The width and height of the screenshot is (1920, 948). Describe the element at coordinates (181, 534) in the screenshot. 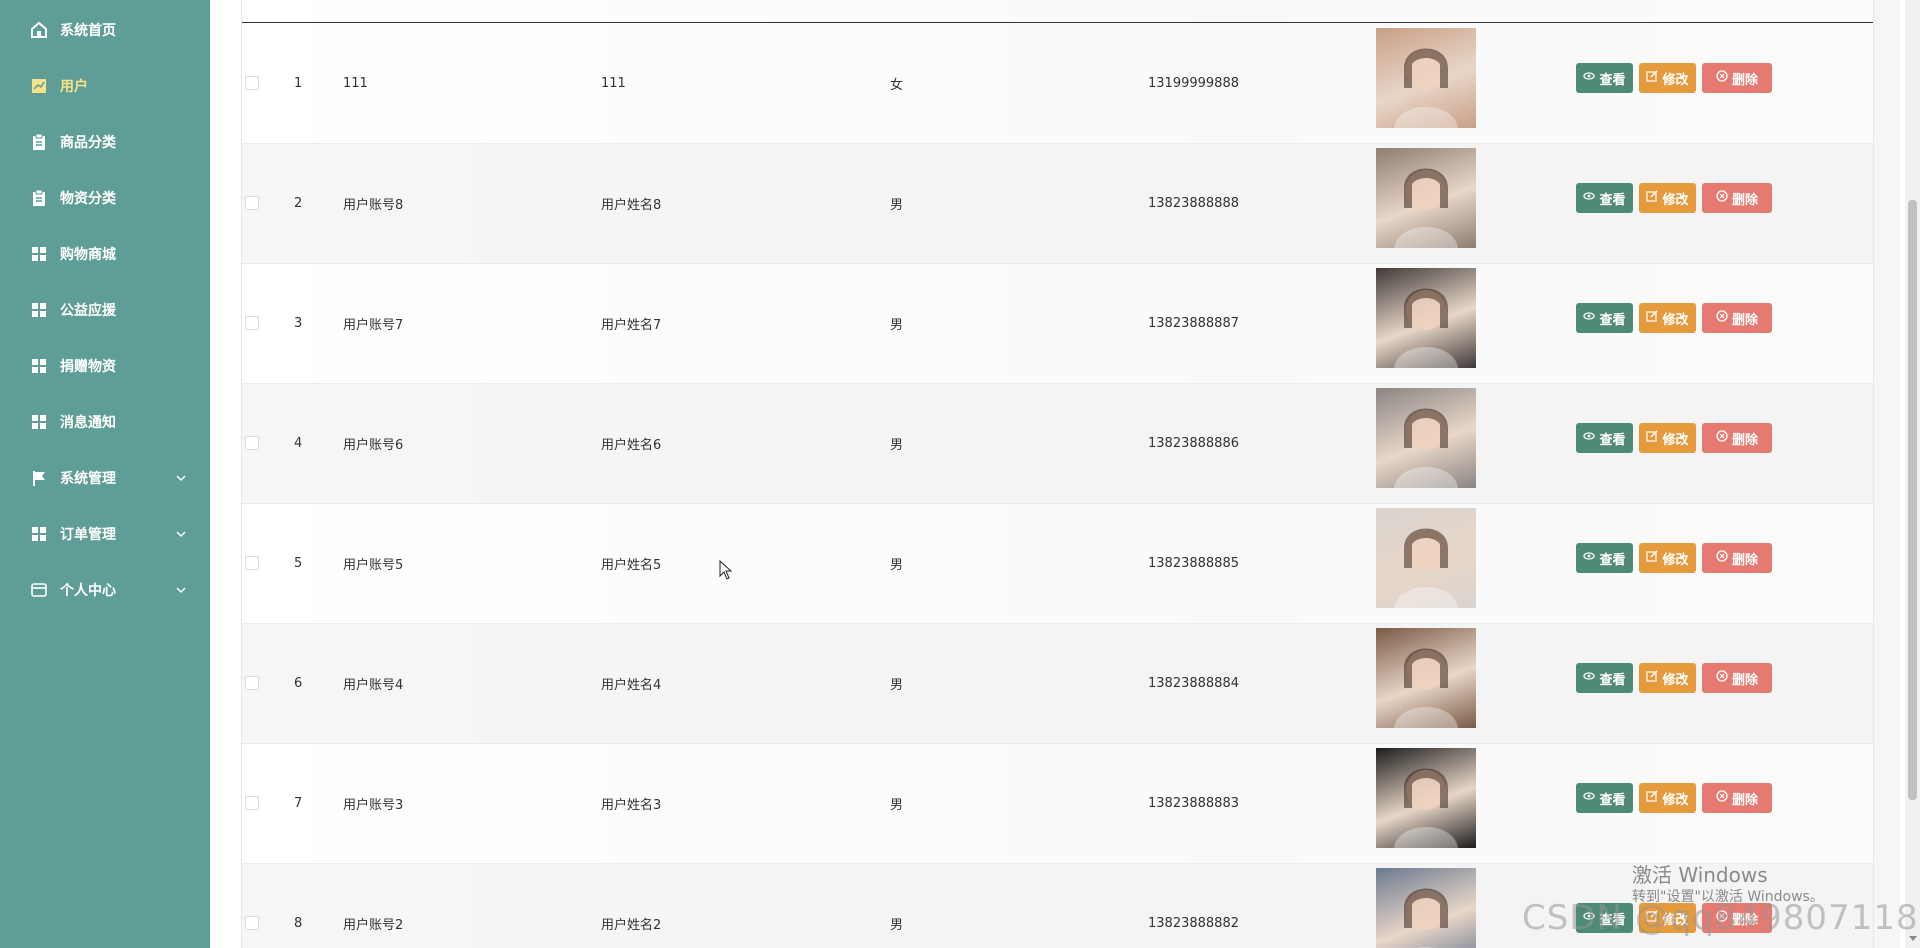

I see `chevron-down-icon` at that location.